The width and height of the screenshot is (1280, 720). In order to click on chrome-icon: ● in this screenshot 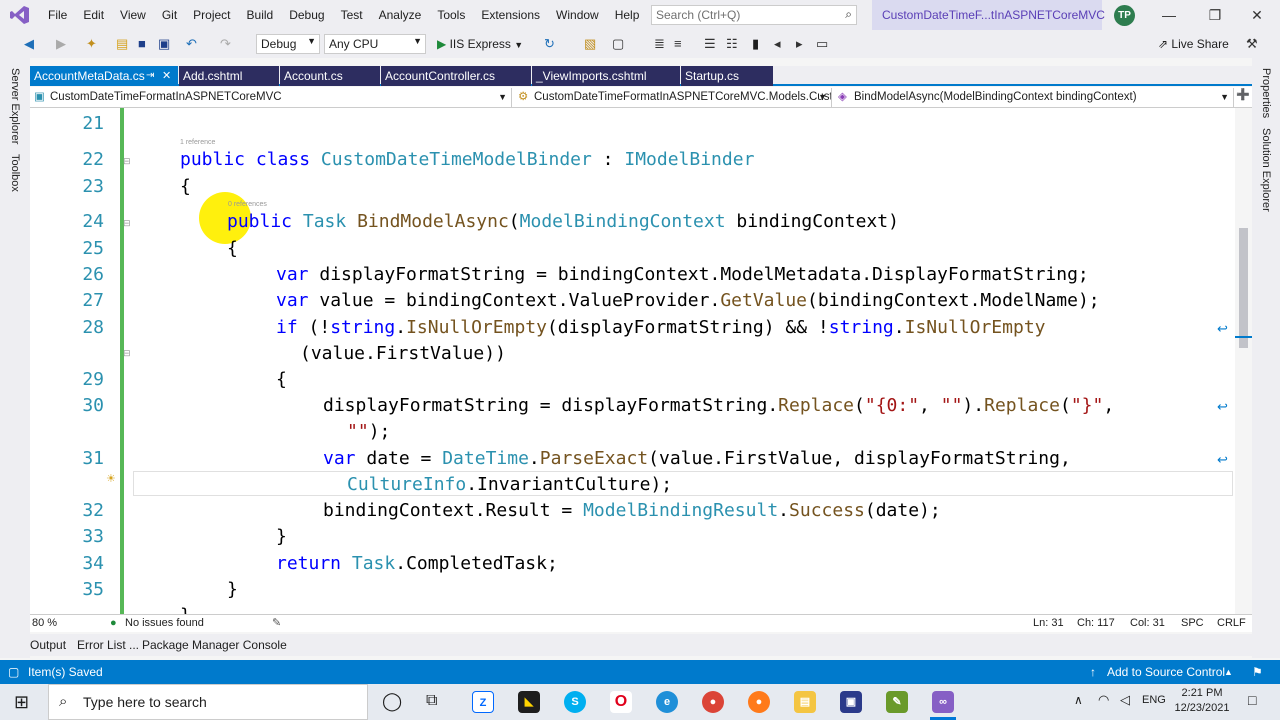, I will do `click(713, 702)`.